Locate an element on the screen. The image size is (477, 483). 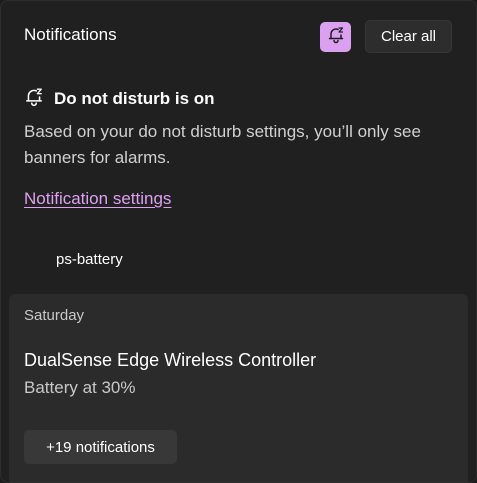
notification-body: Battery at 30% is located at coordinates (80, 387).